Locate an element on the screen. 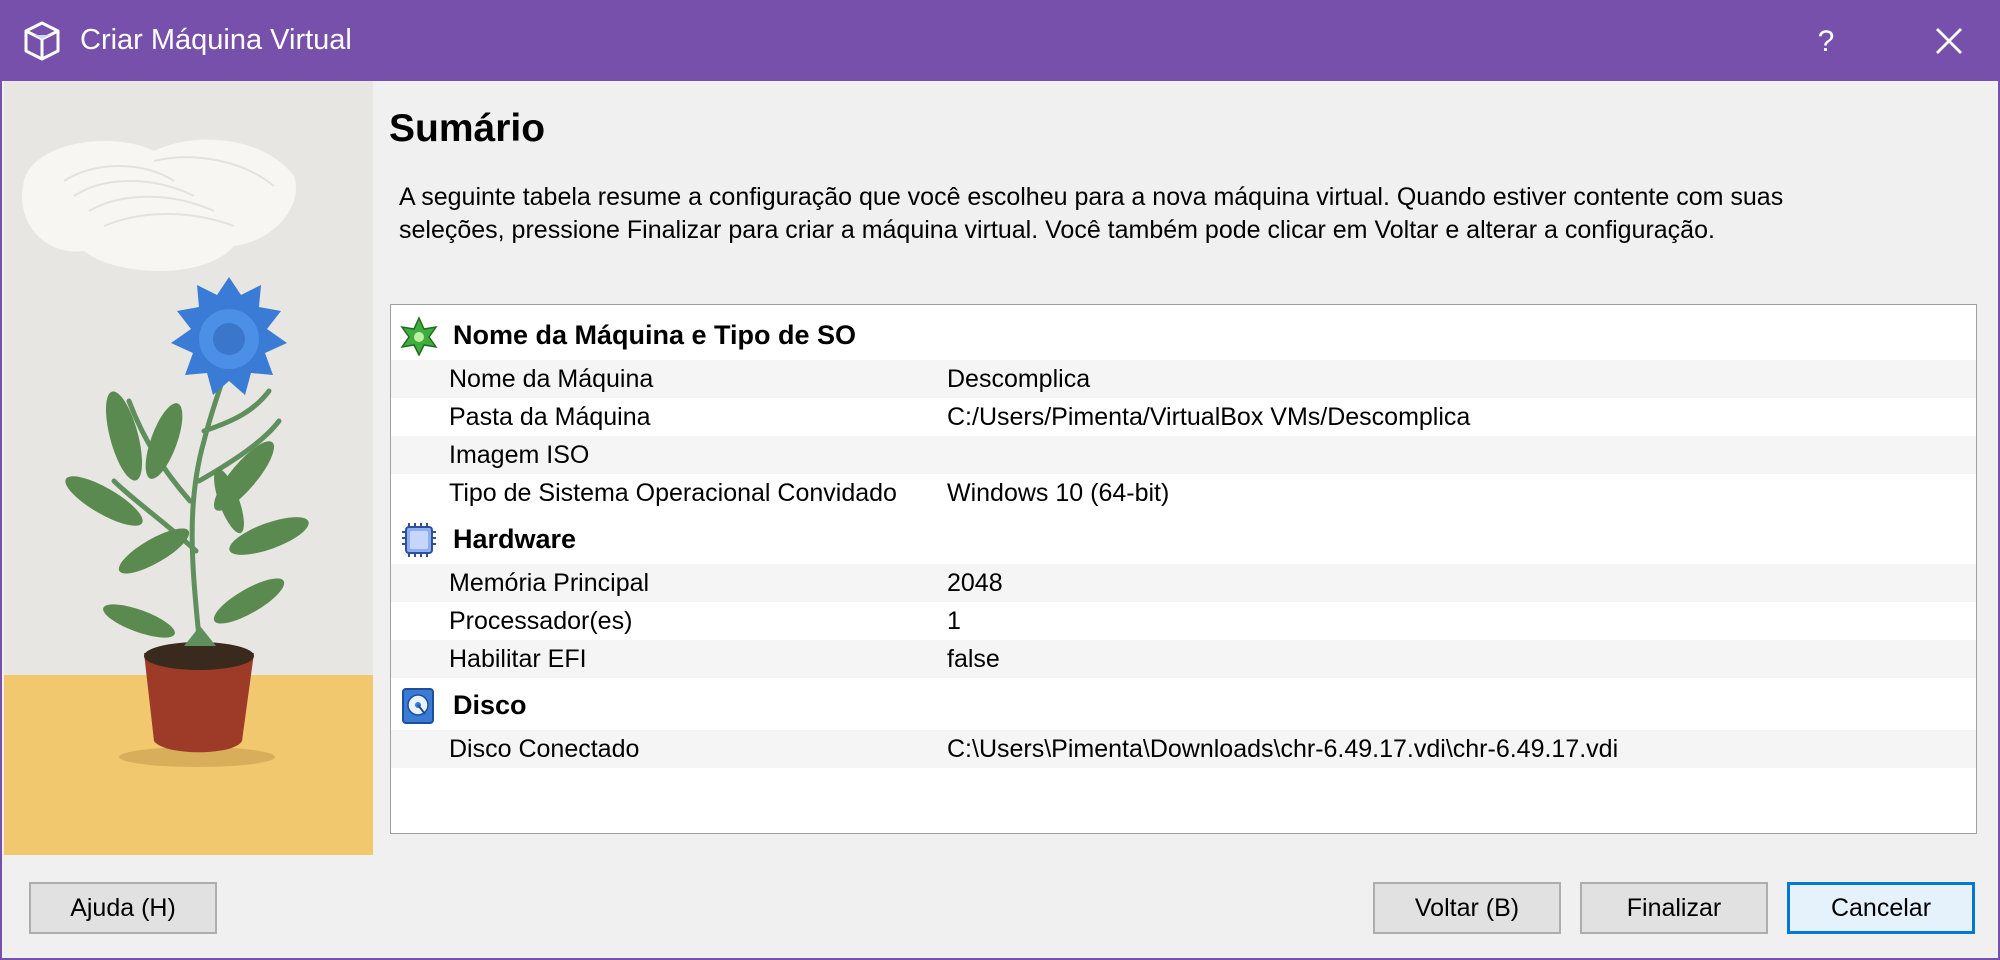 Image resolution: width=2000 pixels, height=960 pixels. row-label: Pasta da Máquina is located at coordinates (550, 417).